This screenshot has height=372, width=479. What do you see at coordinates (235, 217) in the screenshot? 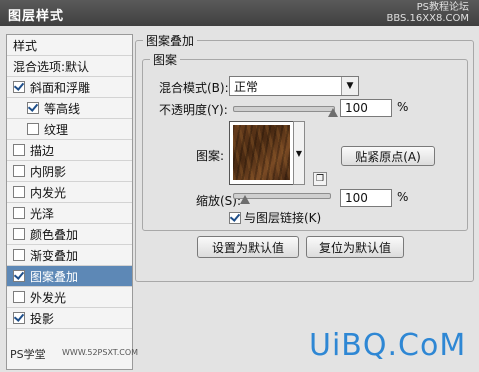
I see `link-with-layer-checkbox` at bounding box center [235, 217].